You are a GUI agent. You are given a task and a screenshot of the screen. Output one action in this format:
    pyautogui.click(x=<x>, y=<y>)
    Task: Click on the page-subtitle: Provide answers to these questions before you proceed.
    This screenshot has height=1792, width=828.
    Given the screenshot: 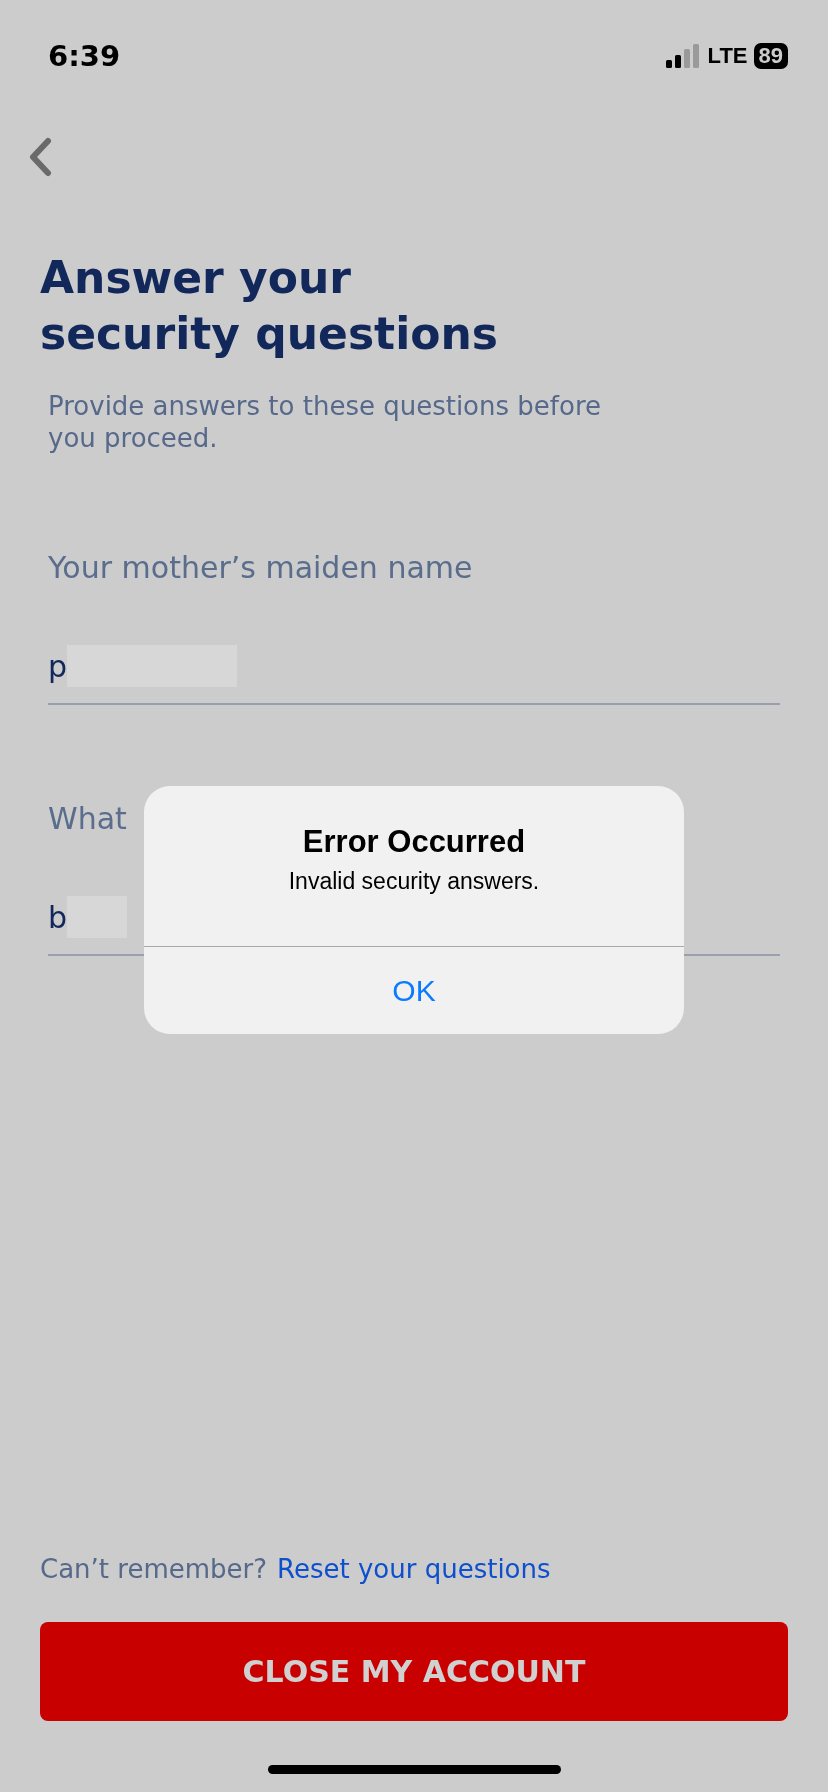 What is the action you would take?
    pyautogui.click(x=325, y=422)
    